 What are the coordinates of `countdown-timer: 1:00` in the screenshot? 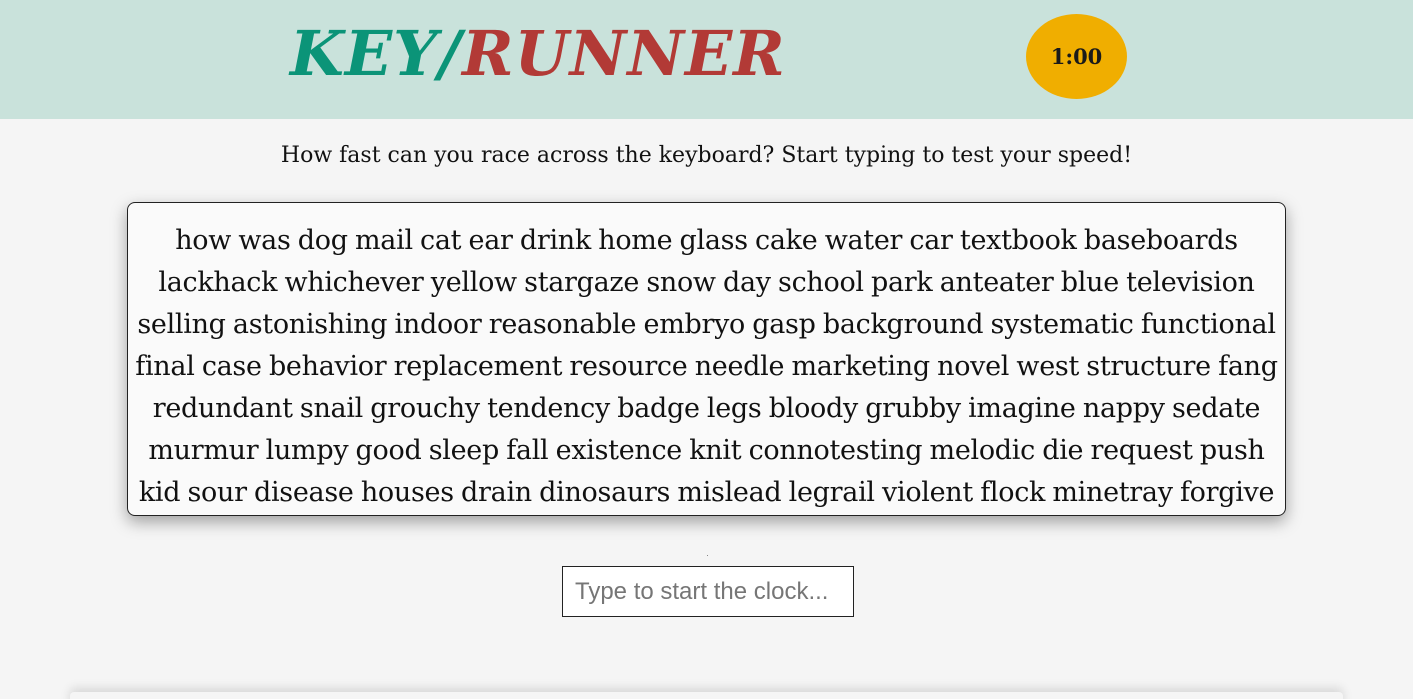 It's located at (1076, 56).